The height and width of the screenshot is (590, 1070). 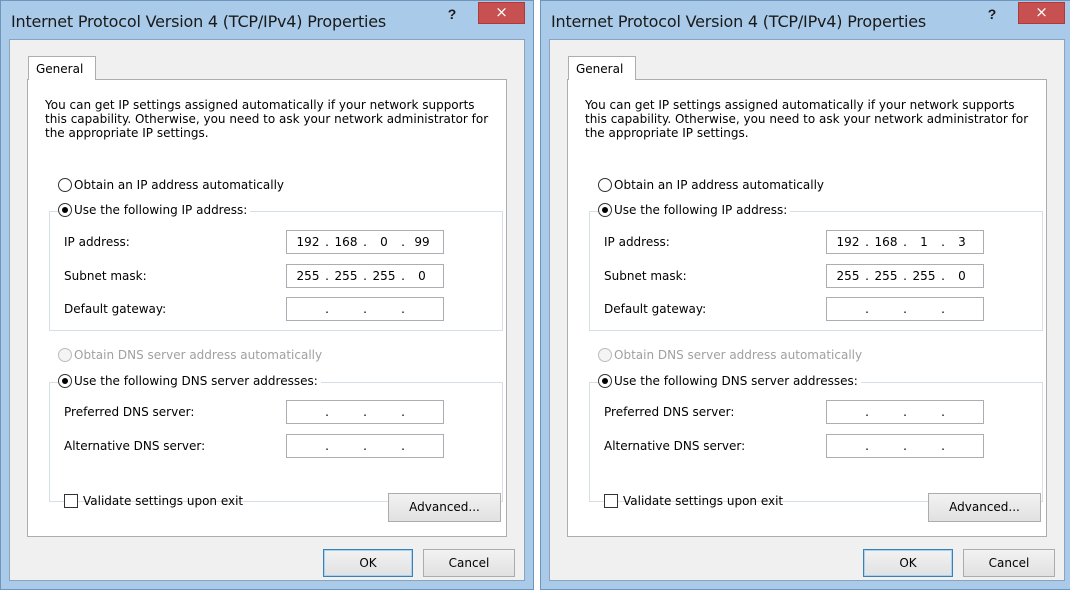 What do you see at coordinates (924, 242) in the screenshot?
I see `ip-octet-3: 1` at bounding box center [924, 242].